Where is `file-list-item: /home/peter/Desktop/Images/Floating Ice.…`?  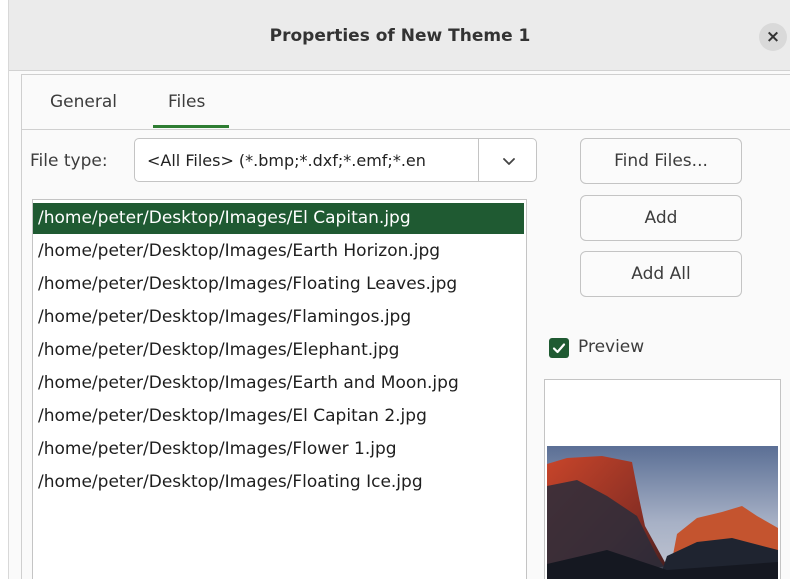
file-list-item: /home/peter/Desktop/Images/Floating Ice.… is located at coordinates (278, 482).